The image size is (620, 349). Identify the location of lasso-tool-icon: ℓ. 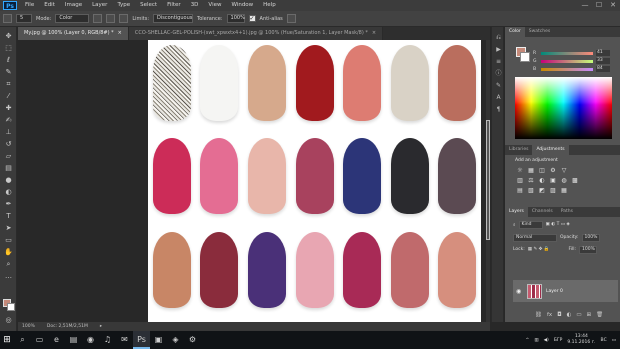
(8, 60).